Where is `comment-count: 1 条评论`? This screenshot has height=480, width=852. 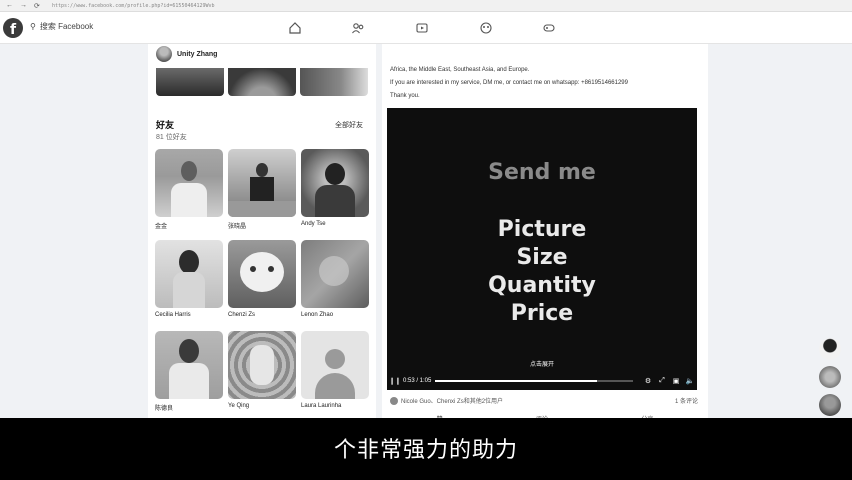 comment-count: 1 条评论 is located at coordinates (686, 400).